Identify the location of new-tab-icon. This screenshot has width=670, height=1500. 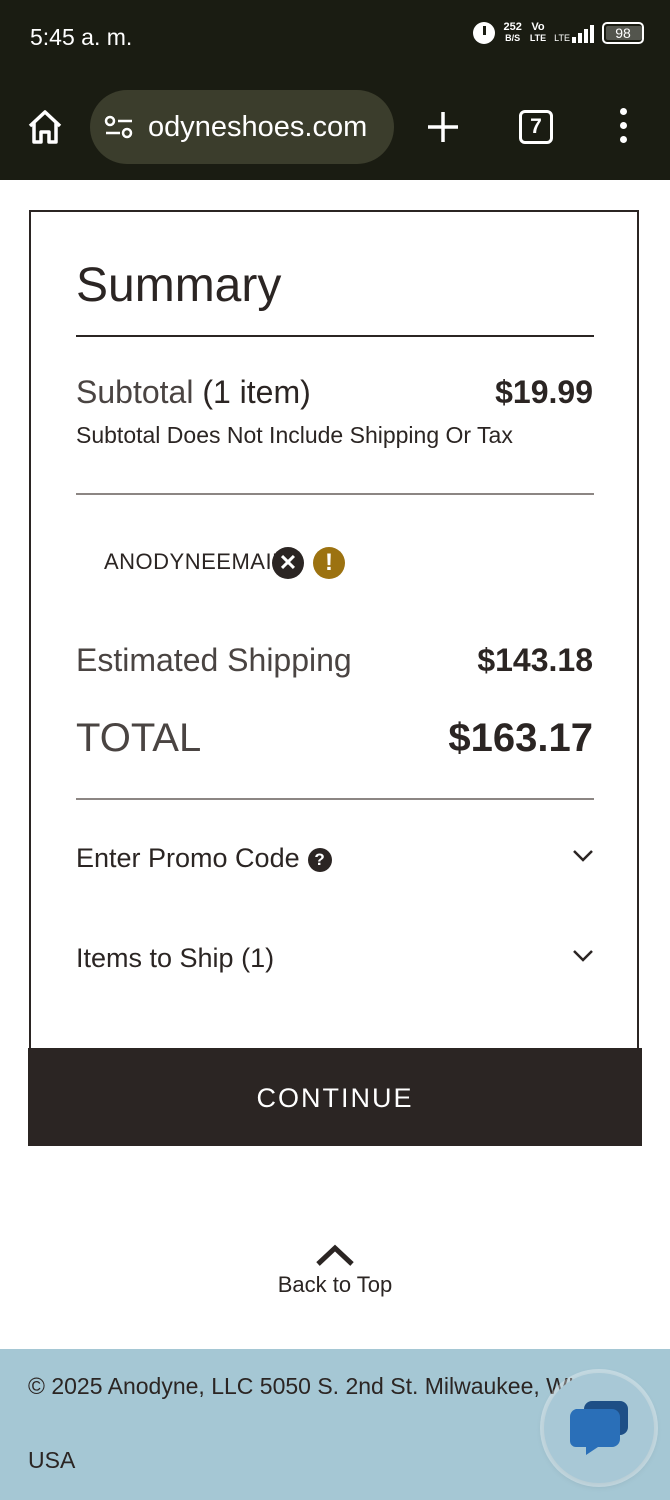
(443, 127).